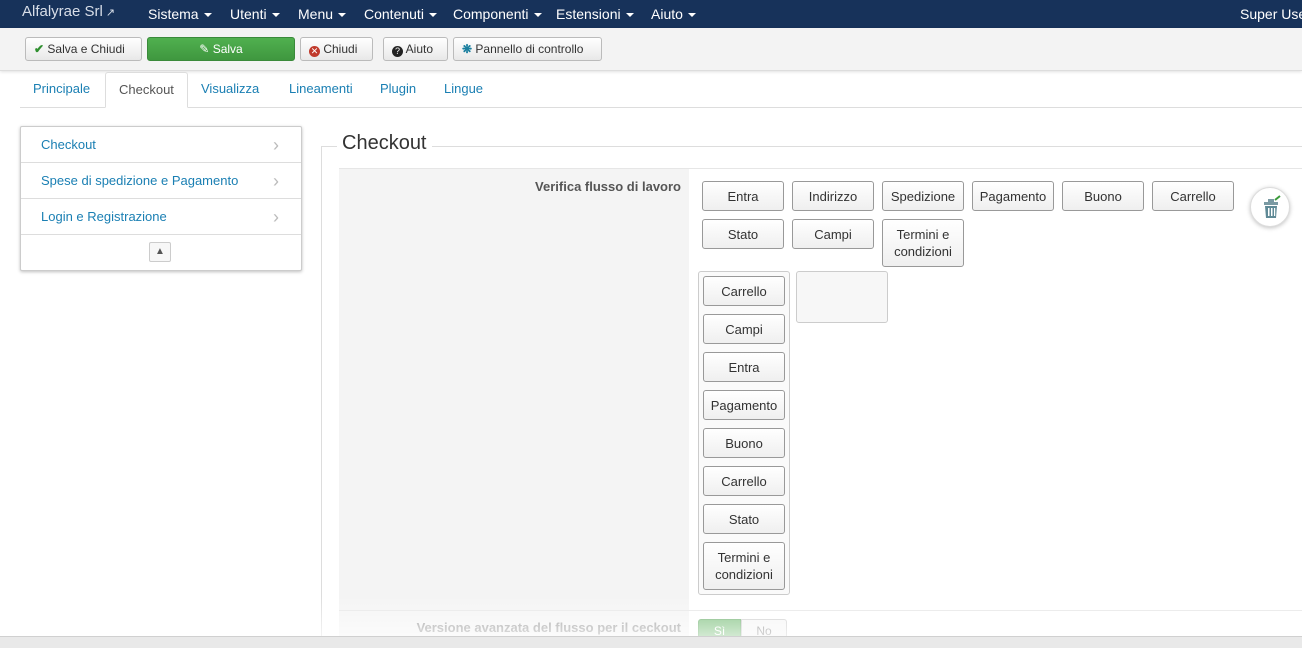  I want to click on save-and-close-label: Salva e Chiudi, so click(86, 49).